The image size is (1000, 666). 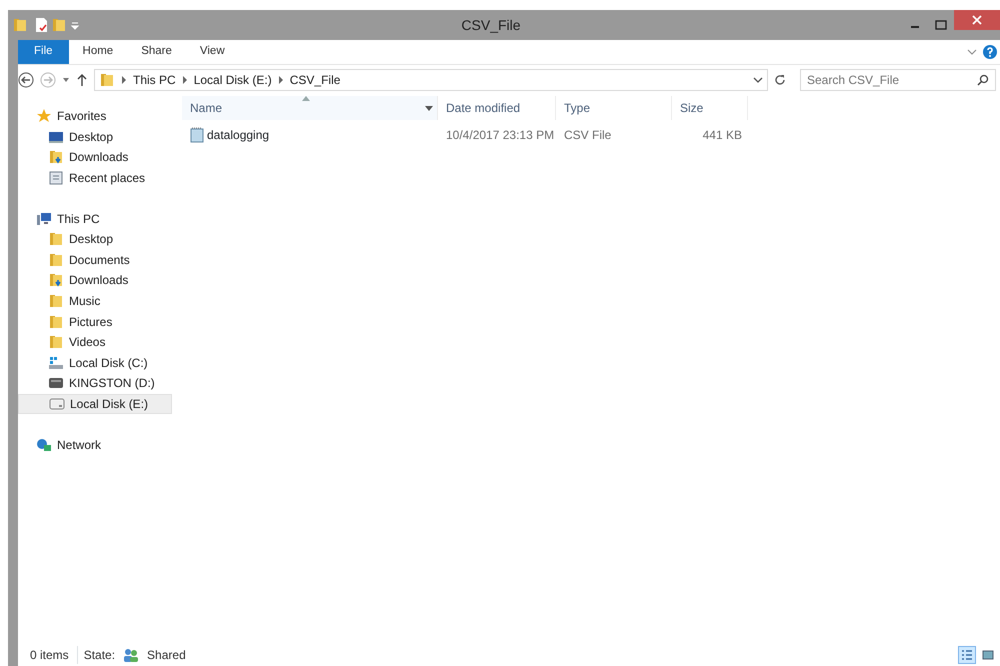 I want to click on ribbon-tab: Home, so click(x=98, y=52).